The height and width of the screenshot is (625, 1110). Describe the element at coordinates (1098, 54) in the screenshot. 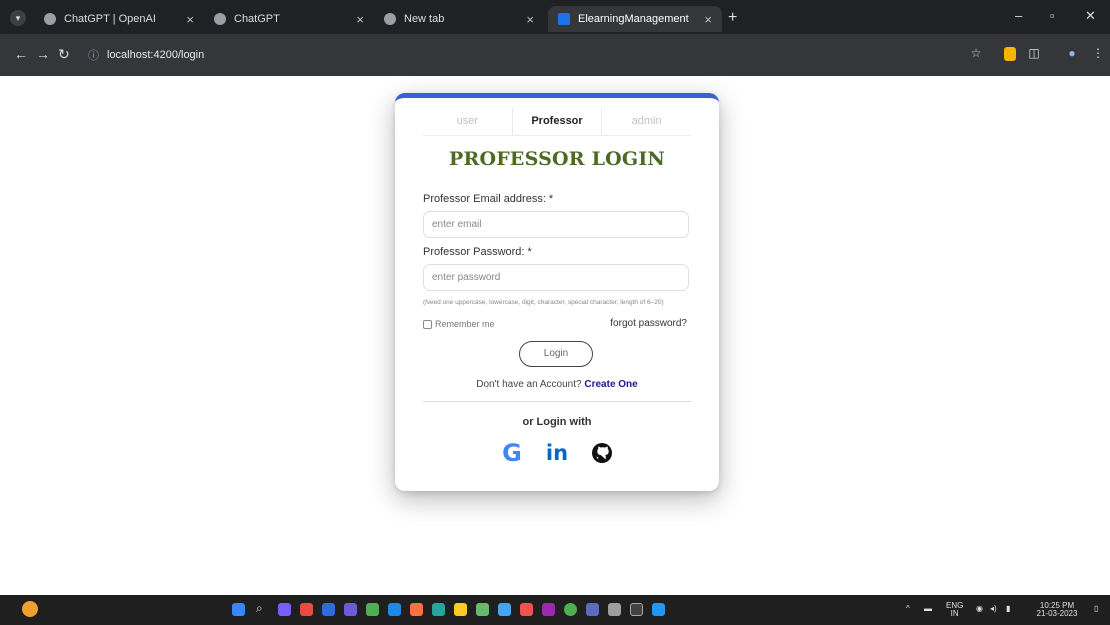

I see `browser-menu-icon: ⋮` at that location.